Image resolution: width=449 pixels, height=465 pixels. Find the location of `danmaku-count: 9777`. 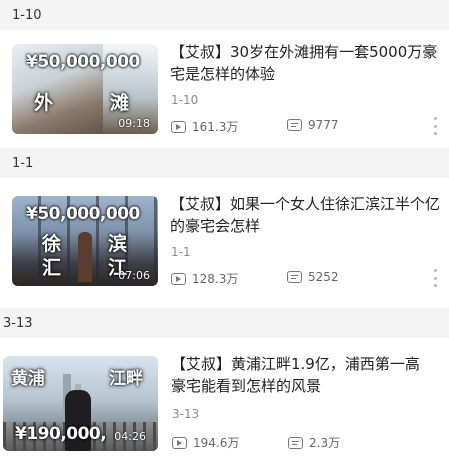

danmaku-count: 9777 is located at coordinates (313, 125).